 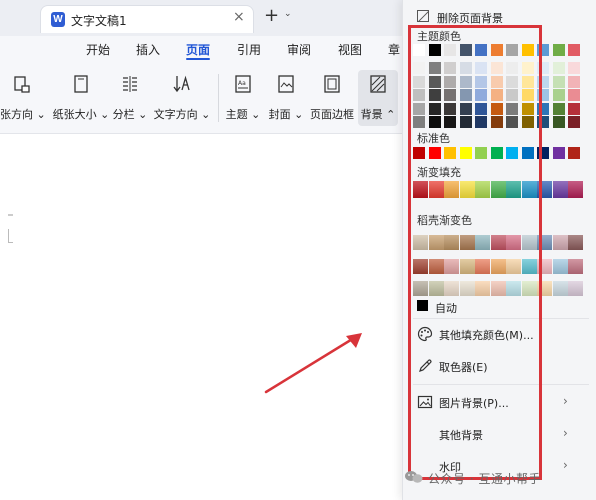 I want to click on document-tab: W 文字文稿1 ×, so click(x=147, y=19).